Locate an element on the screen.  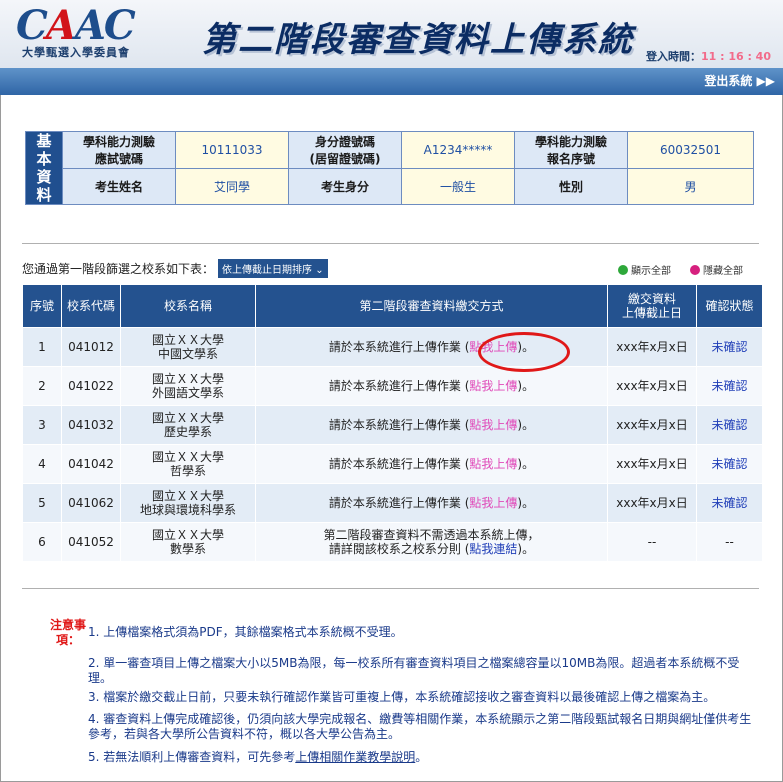
logo-subtitle: 大學甄選入學委員會 is located at coordinates (76, 52).